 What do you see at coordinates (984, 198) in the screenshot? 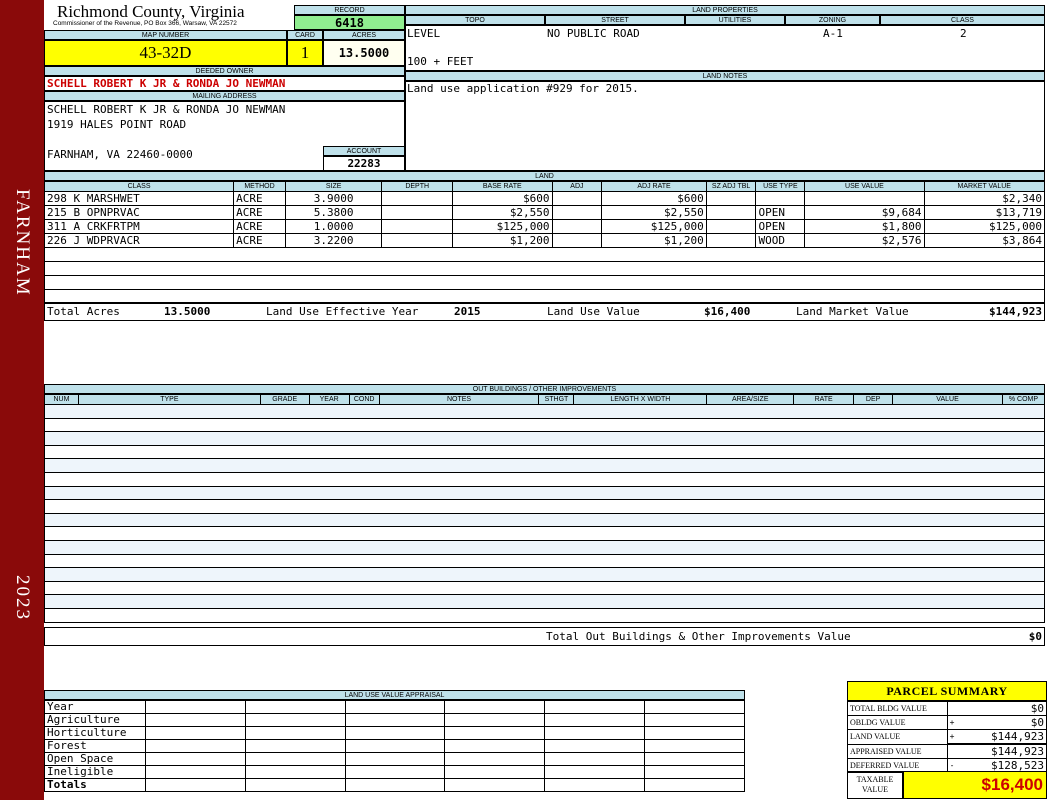
I see `land-market-value: $2,340` at bounding box center [984, 198].